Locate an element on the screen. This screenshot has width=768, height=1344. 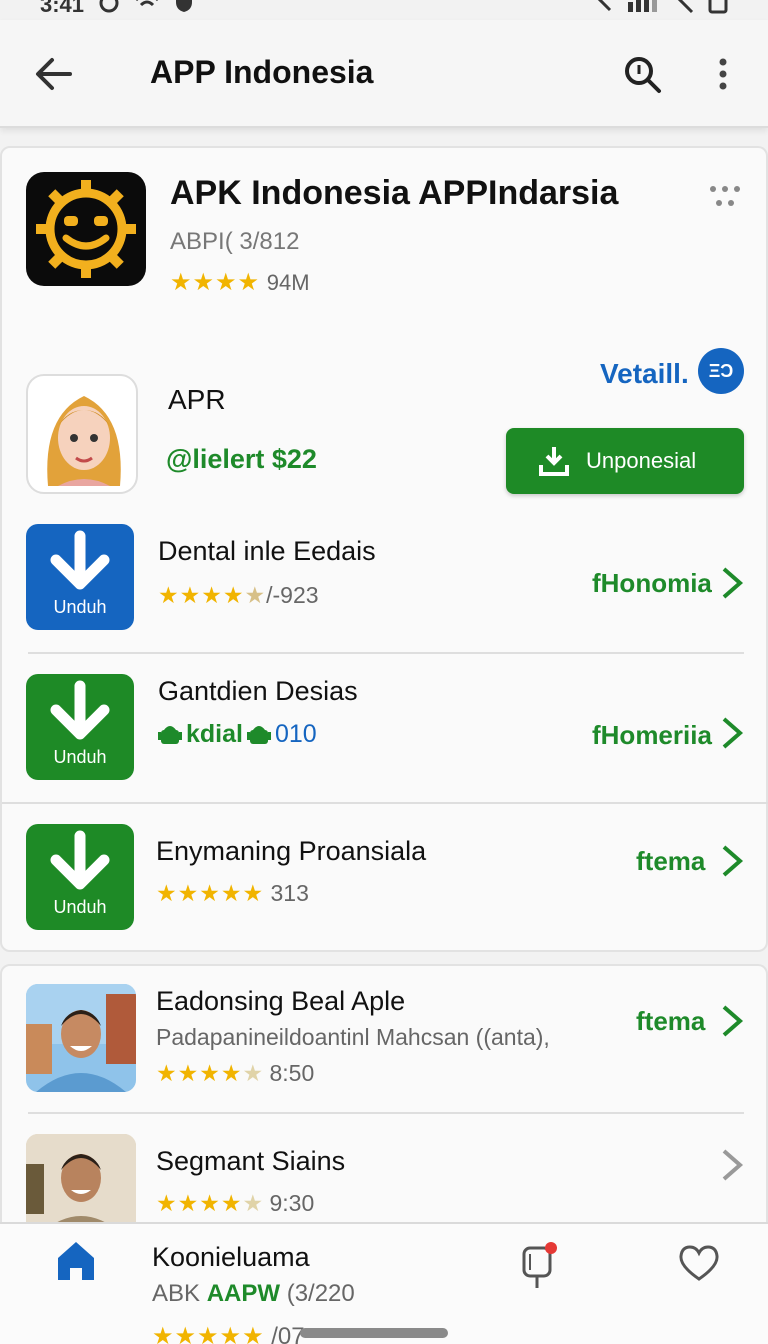
app-meta-blue: 010 is located at coordinates (295, 734).